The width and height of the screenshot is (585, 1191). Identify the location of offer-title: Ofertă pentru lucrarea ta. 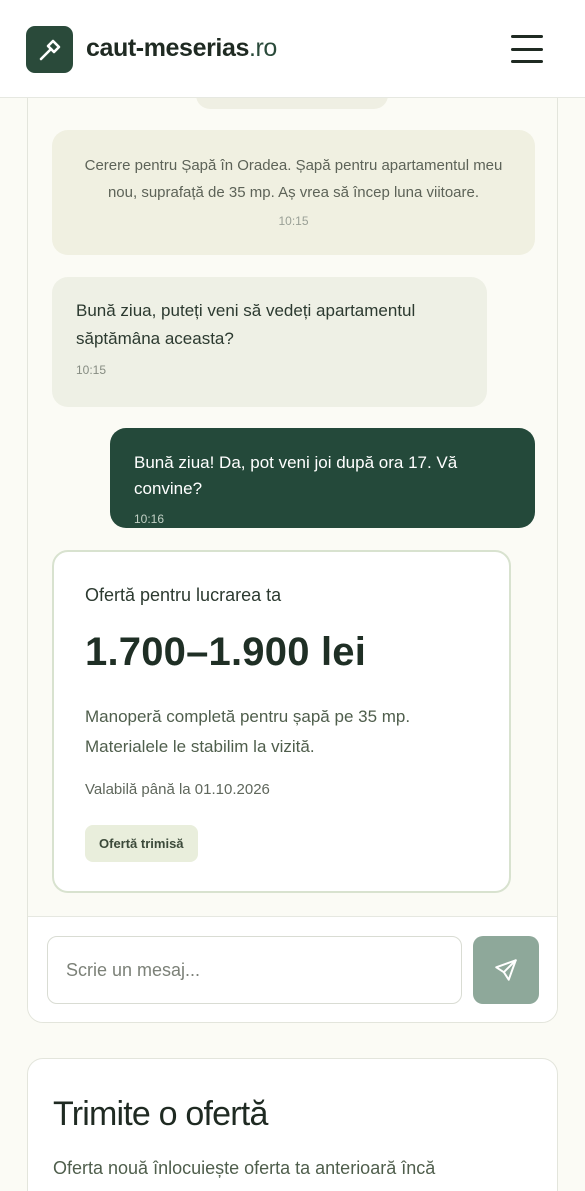
(183, 595).